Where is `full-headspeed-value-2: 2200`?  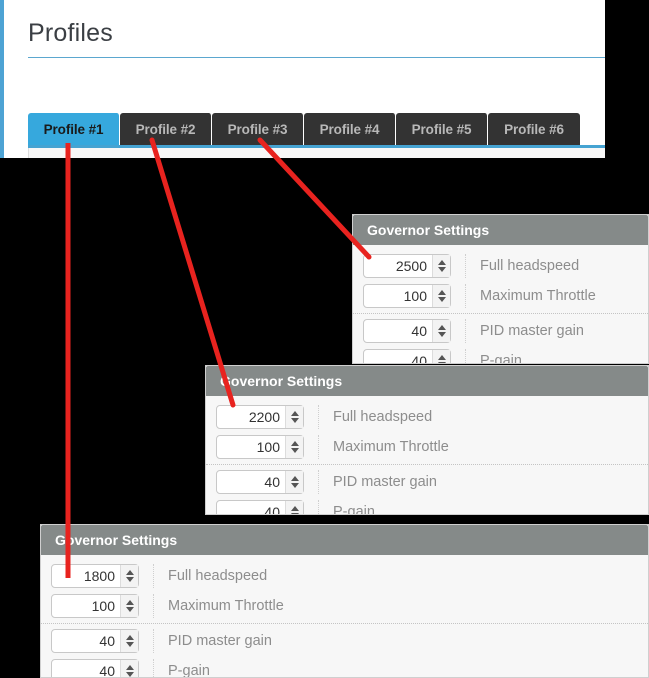
full-headspeed-value-2: 2200 is located at coordinates (251, 417).